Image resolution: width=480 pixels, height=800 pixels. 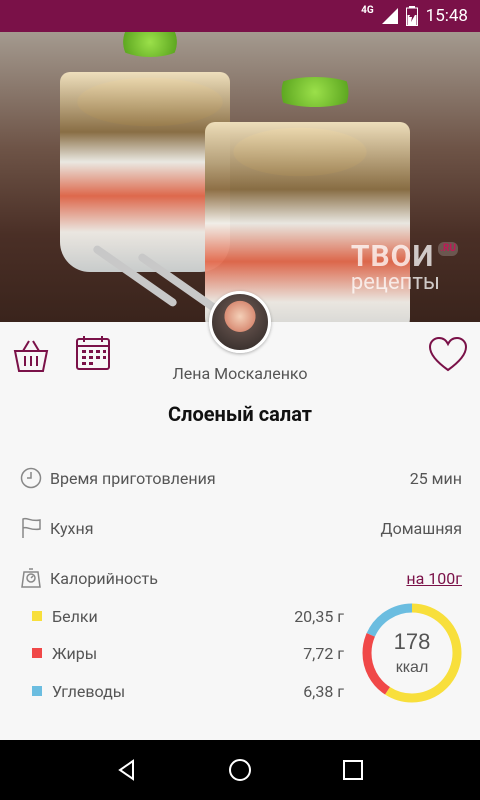 I want to click on system-nav-bar, so click(x=240, y=770).